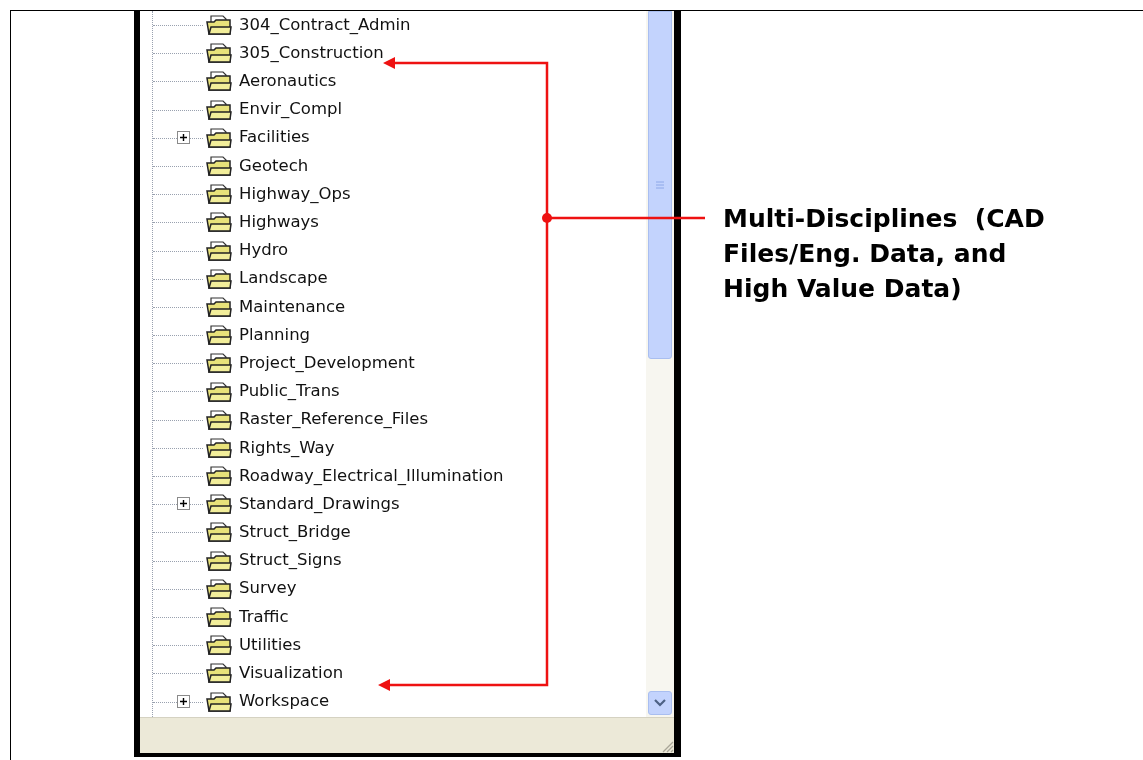 The width and height of the screenshot is (1143, 760). What do you see at coordinates (393, 307) in the screenshot?
I see `tree-item: Maintenance` at bounding box center [393, 307].